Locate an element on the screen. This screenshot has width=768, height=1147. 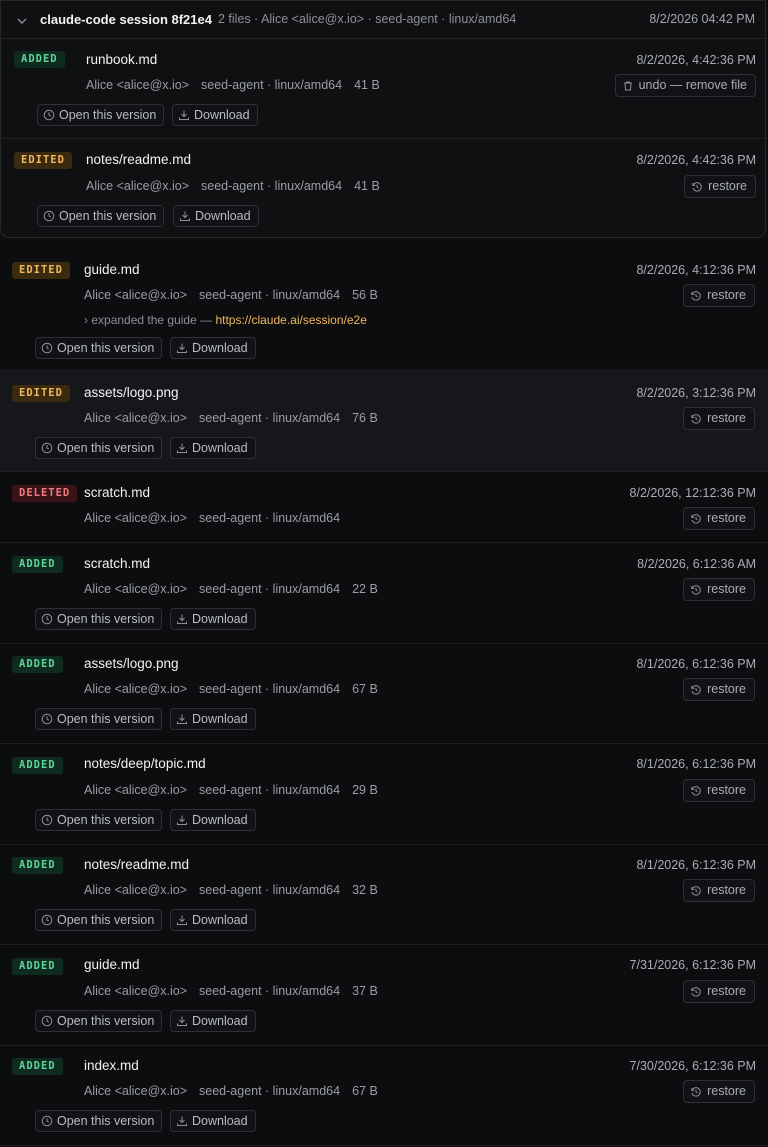
file-size: 41 B is located at coordinates (367, 85).